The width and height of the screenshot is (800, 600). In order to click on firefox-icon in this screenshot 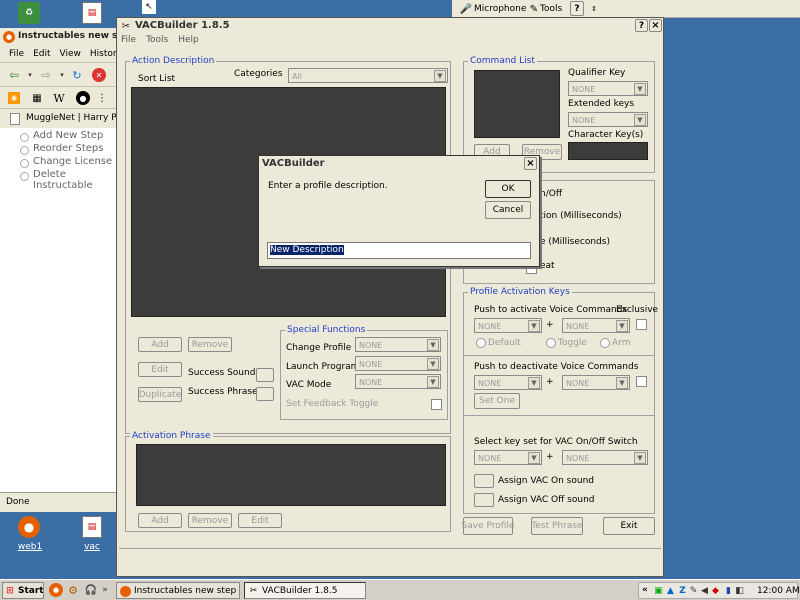, I will do `click(125, 591)`.